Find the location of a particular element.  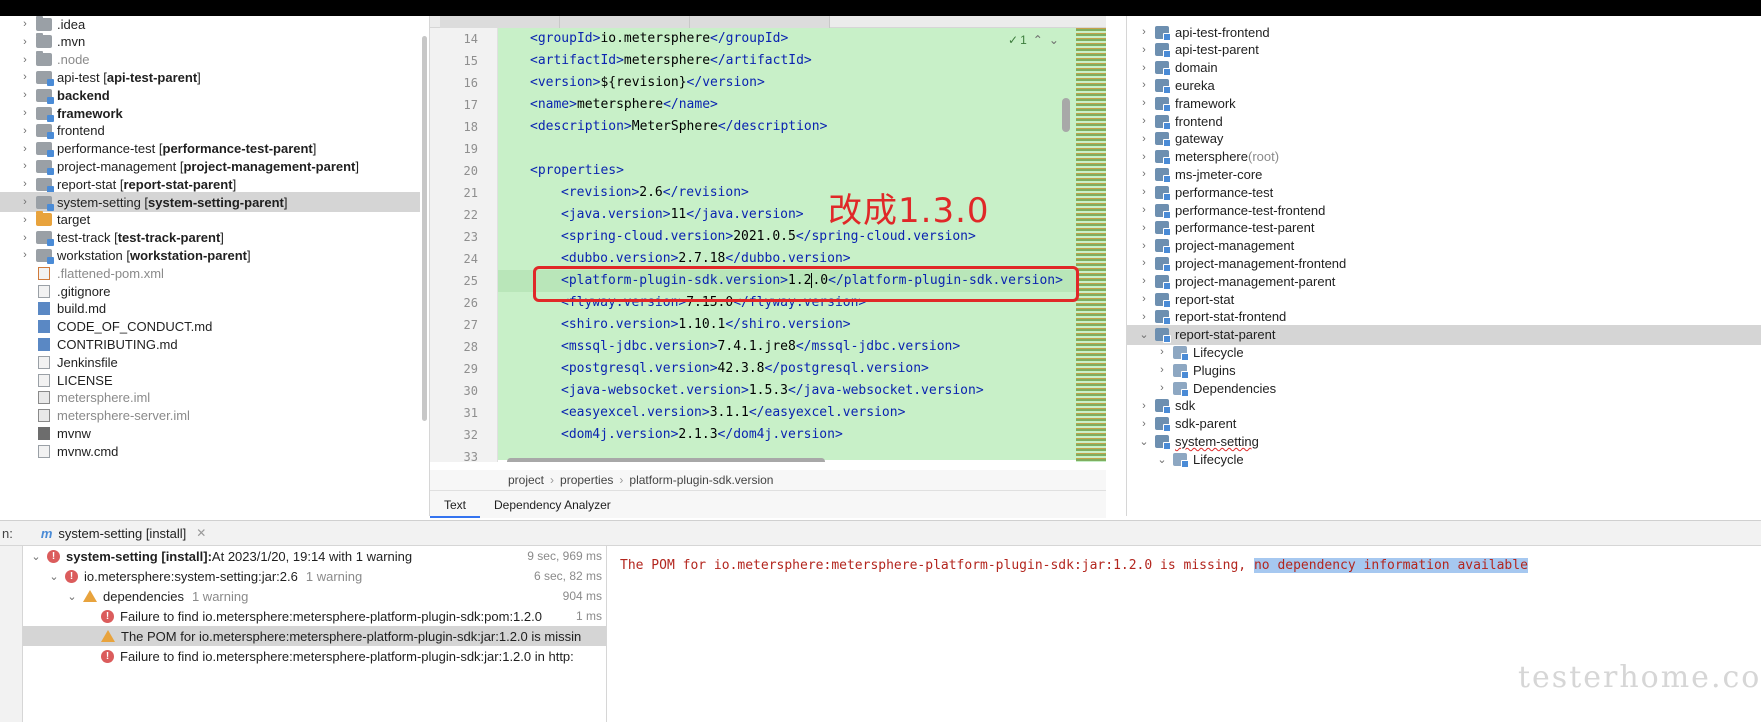

breadcrumb-item: platform-plugin-sdk.version is located at coordinates (701, 480).